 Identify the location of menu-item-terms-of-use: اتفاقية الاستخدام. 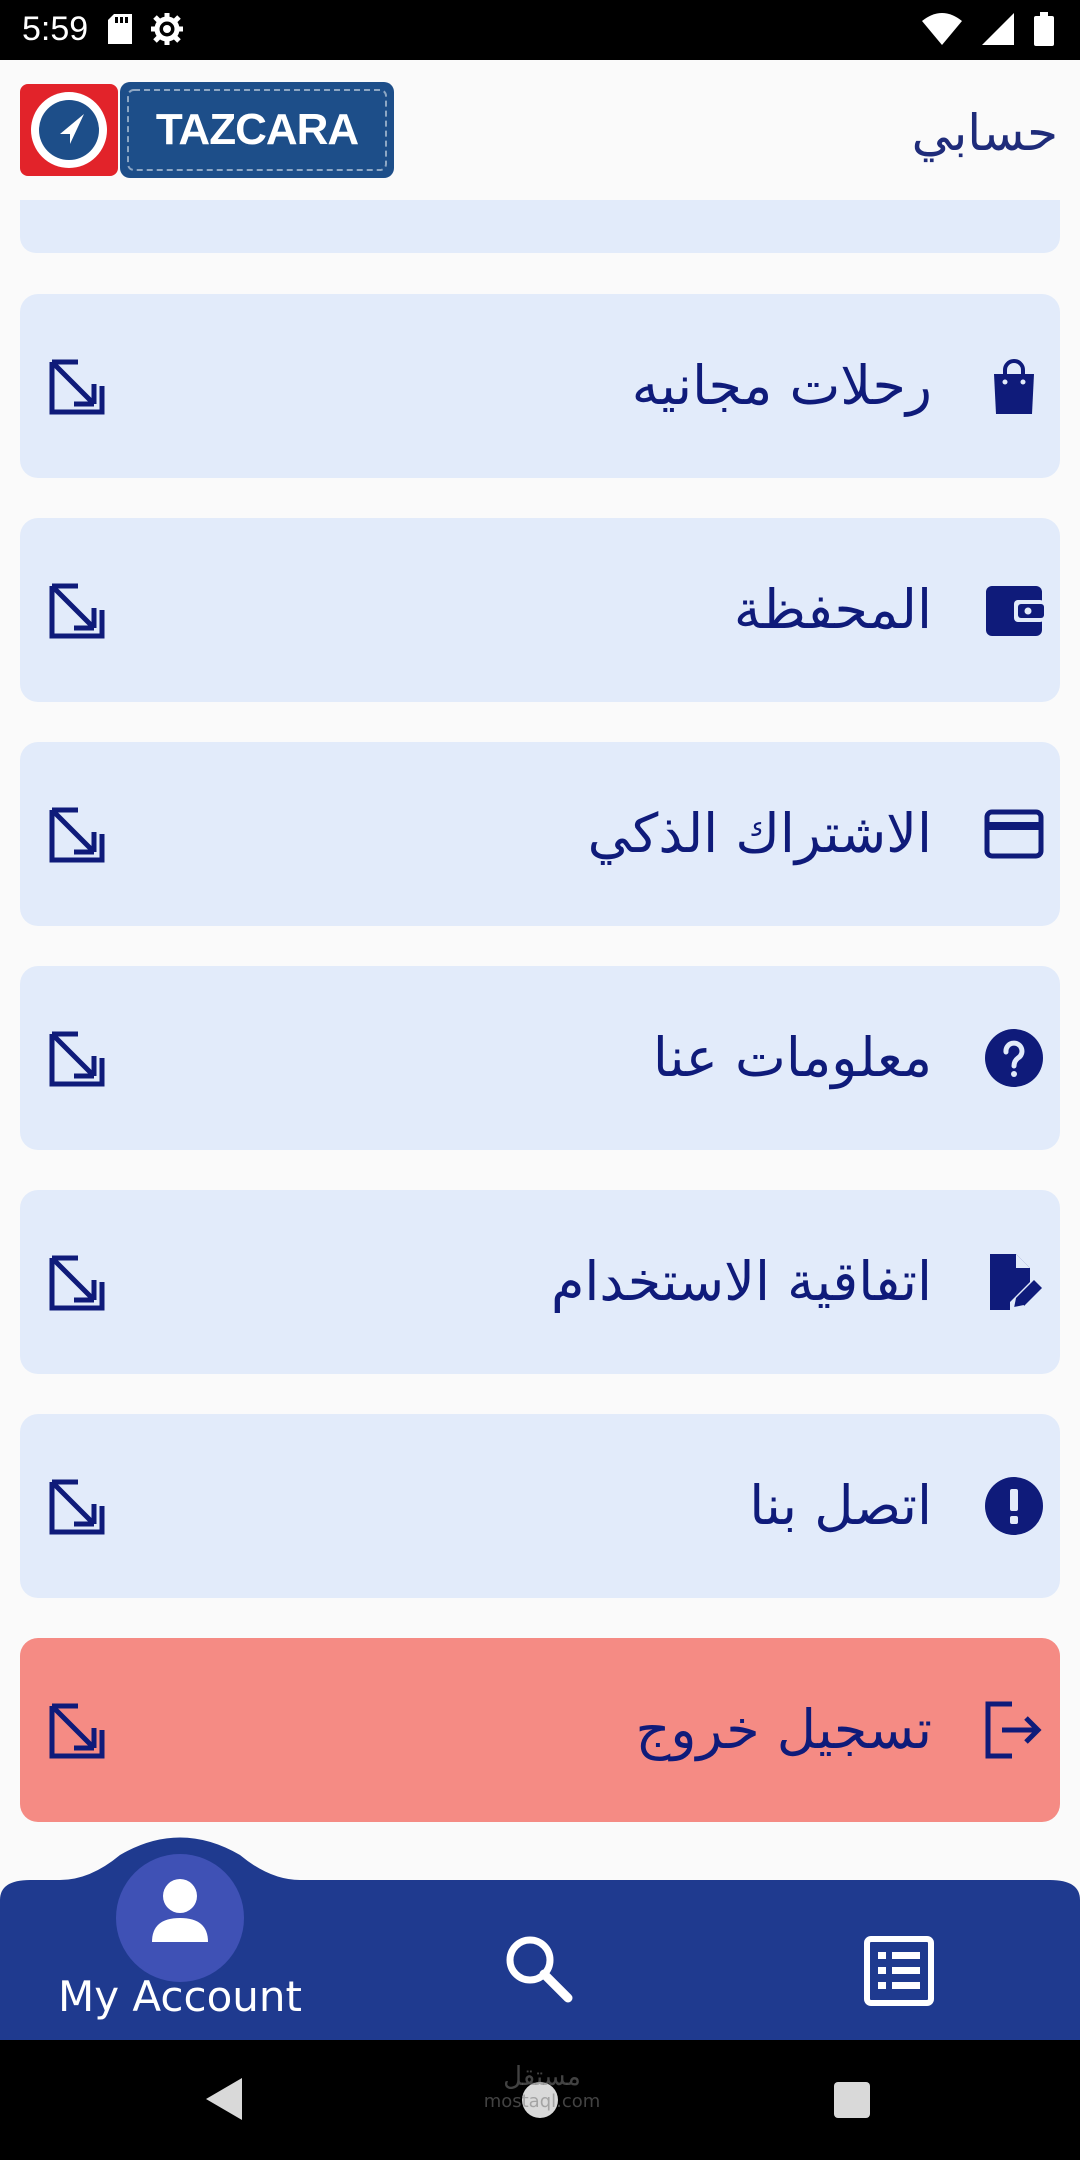
(540, 1282).